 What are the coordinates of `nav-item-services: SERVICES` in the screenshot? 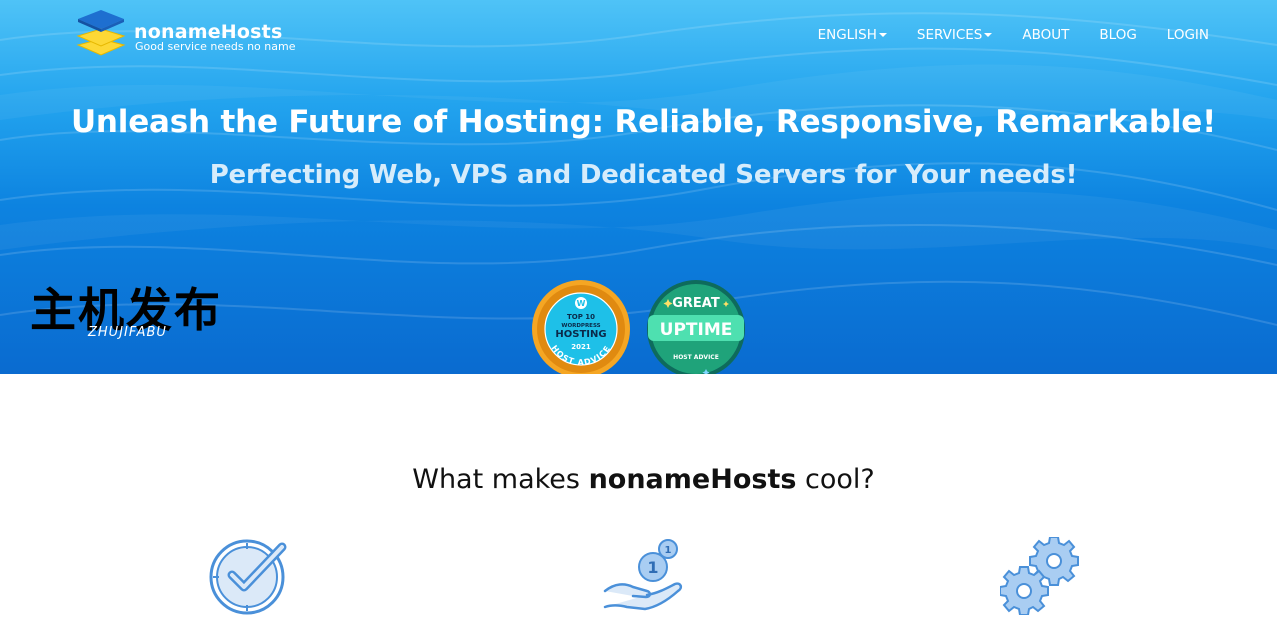 It's located at (954, 35).